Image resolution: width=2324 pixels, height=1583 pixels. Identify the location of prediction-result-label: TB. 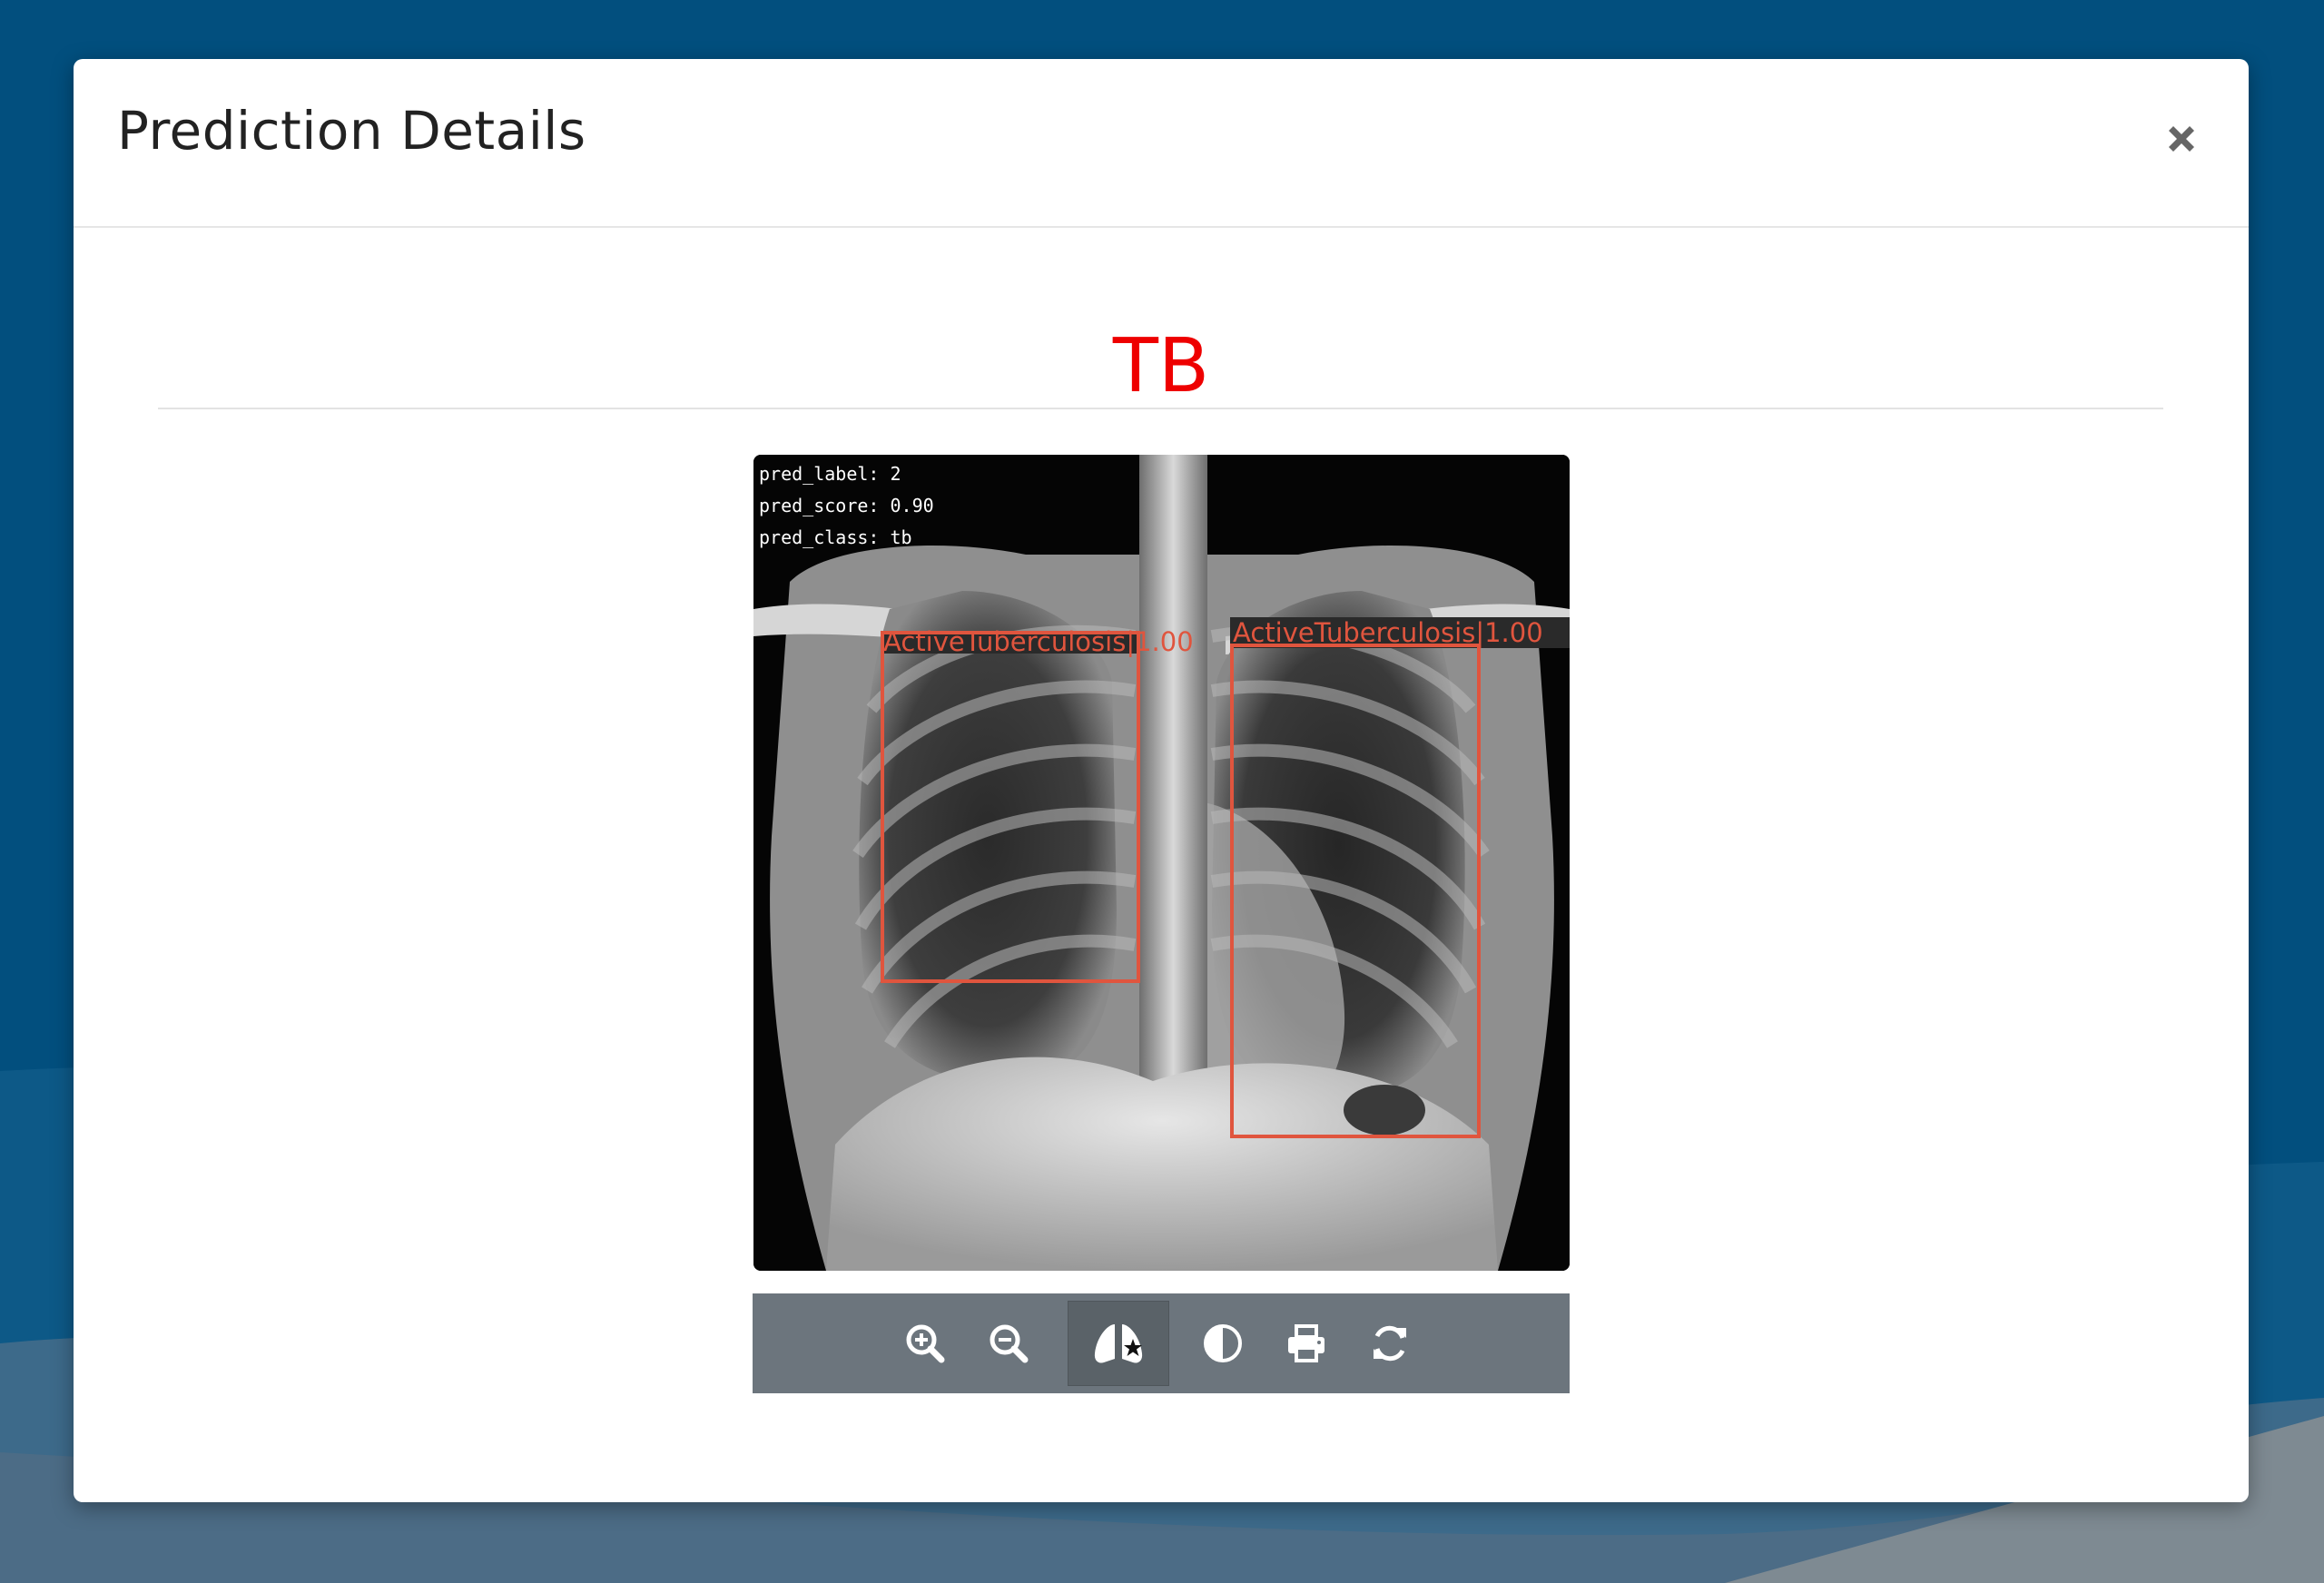
(1161, 366).